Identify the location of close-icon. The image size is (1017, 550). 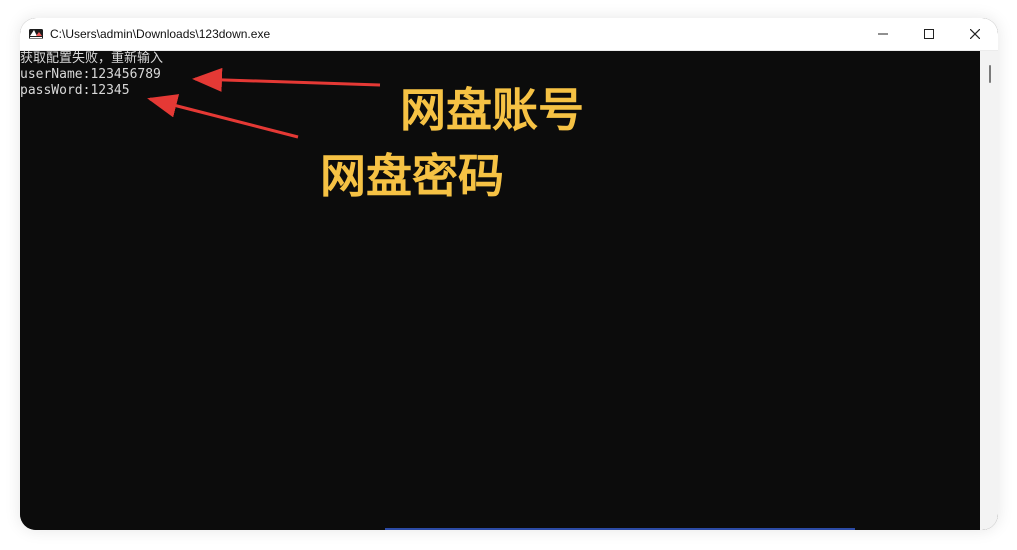
(975, 34).